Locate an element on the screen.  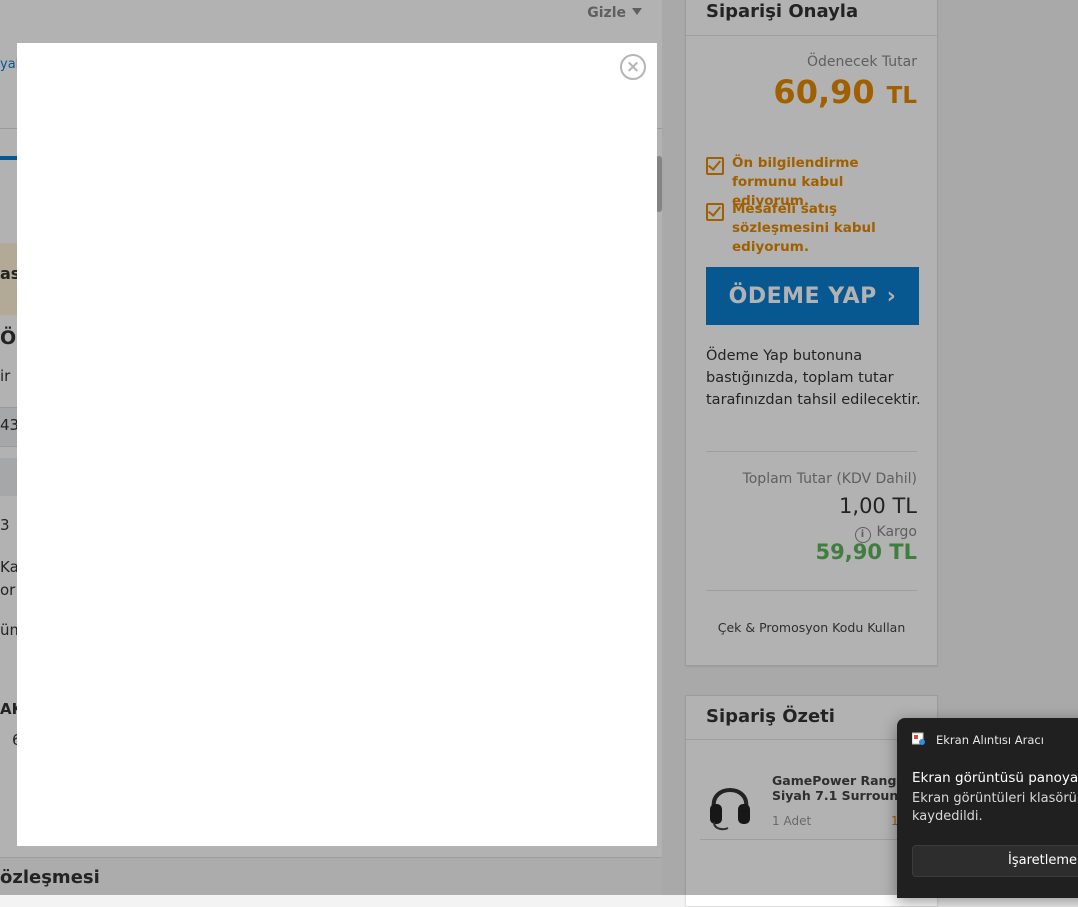
notification-body-line: Ekran görüntüleri klasörüne is located at coordinates (995, 798).